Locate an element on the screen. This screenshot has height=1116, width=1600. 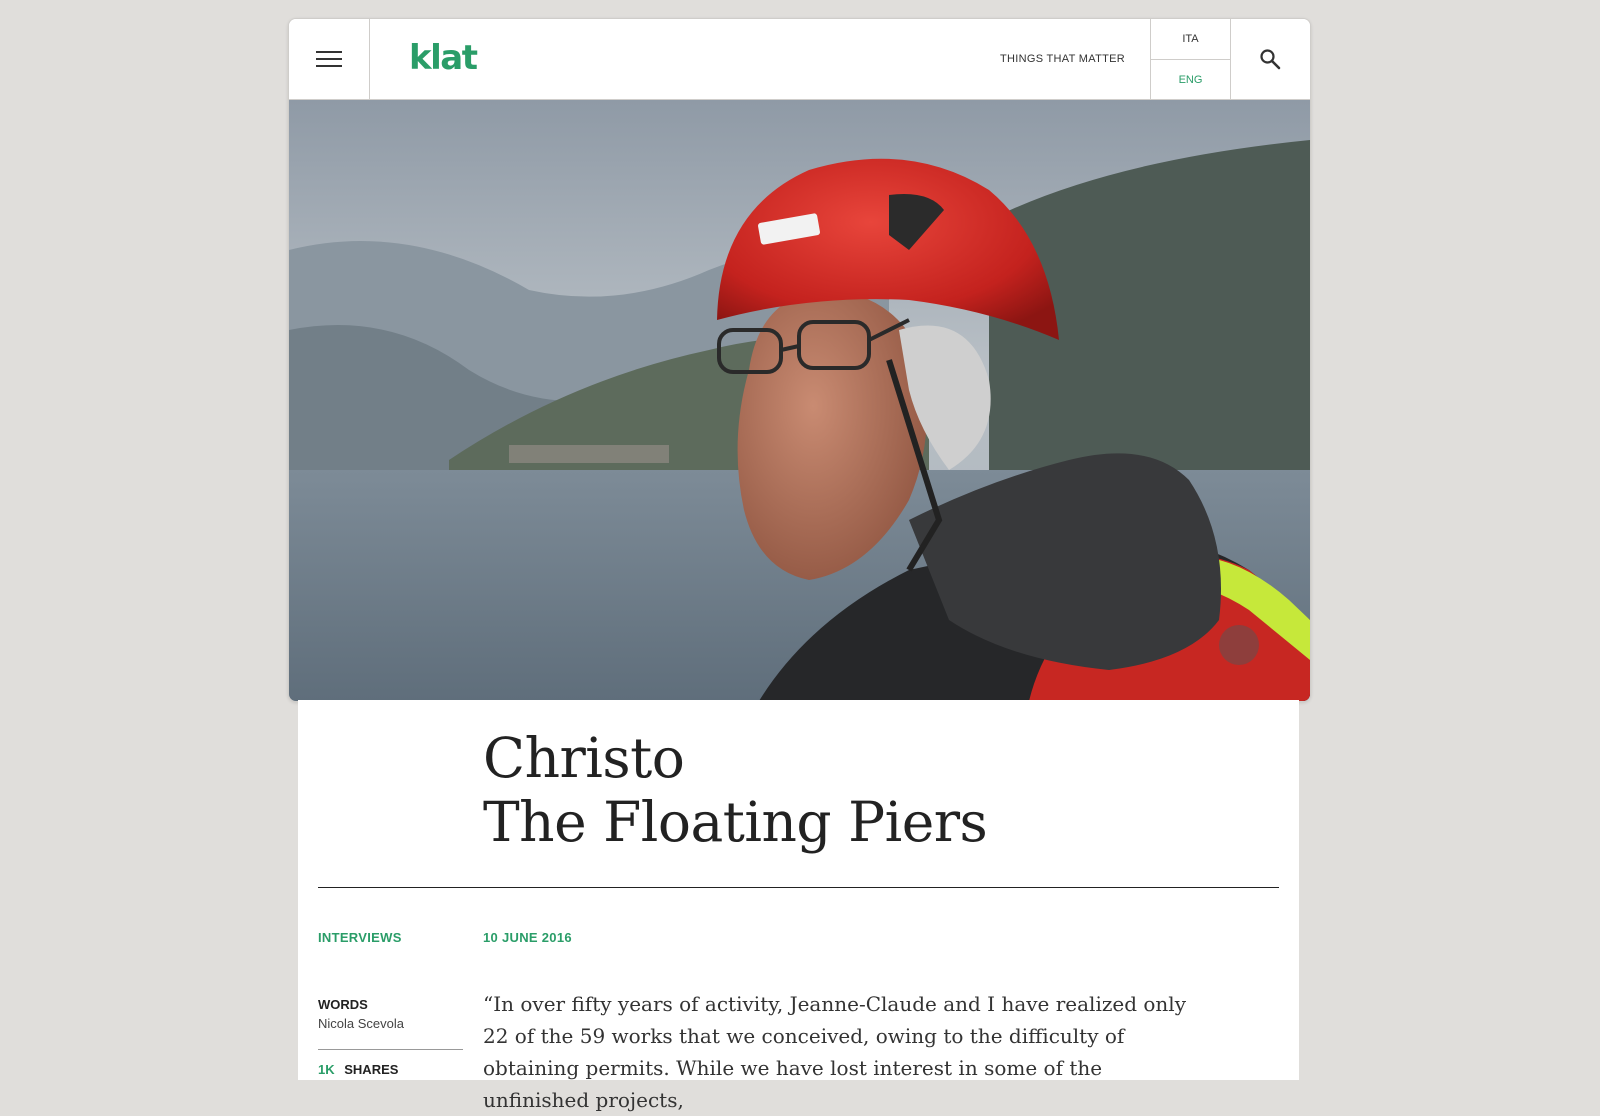
shares-counter: 1k SHARES is located at coordinates (358, 1069).